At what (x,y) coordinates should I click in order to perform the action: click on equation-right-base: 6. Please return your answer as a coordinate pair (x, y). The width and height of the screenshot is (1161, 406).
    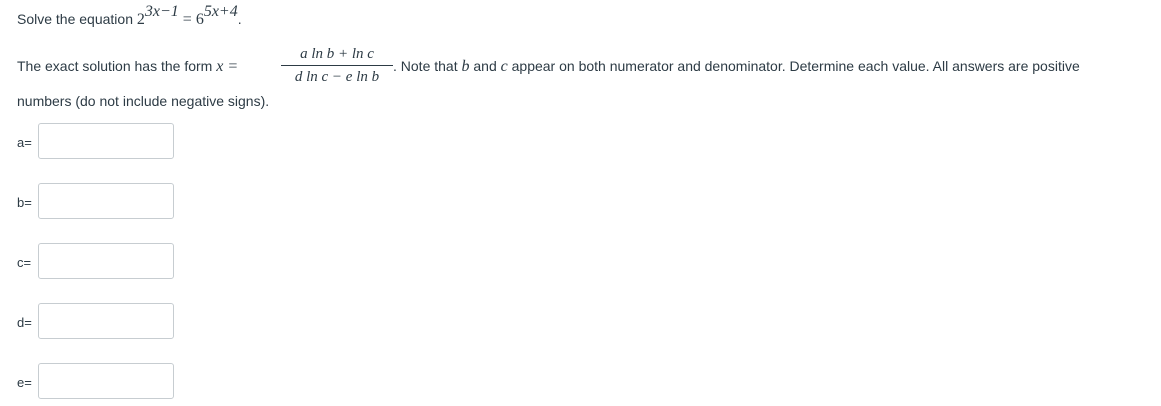
    Looking at the image, I should click on (199, 19).